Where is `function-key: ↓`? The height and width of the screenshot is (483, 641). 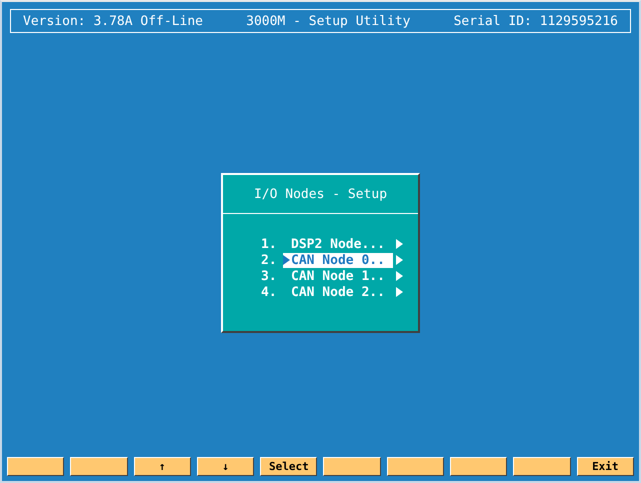 function-key: ↓ is located at coordinates (225, 466).